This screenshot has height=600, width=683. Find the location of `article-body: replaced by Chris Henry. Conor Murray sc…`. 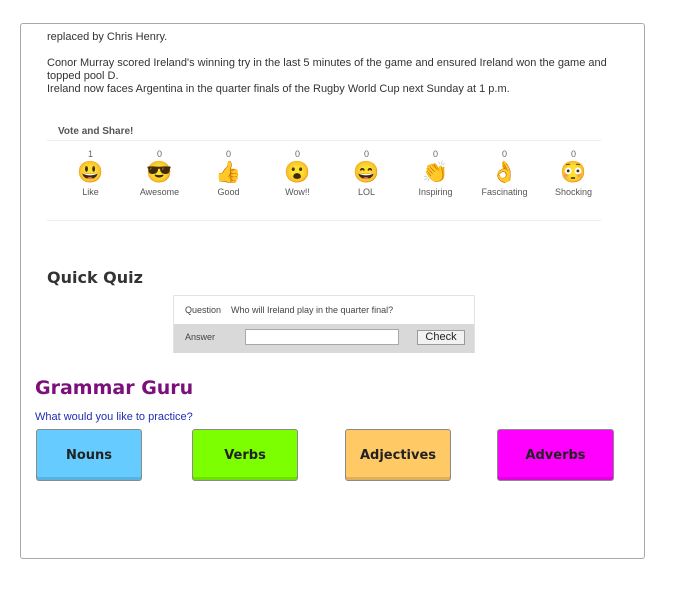

article-body: replaced by Chris Henry. Conor Murray sc… is located at coordinates (327, 63).